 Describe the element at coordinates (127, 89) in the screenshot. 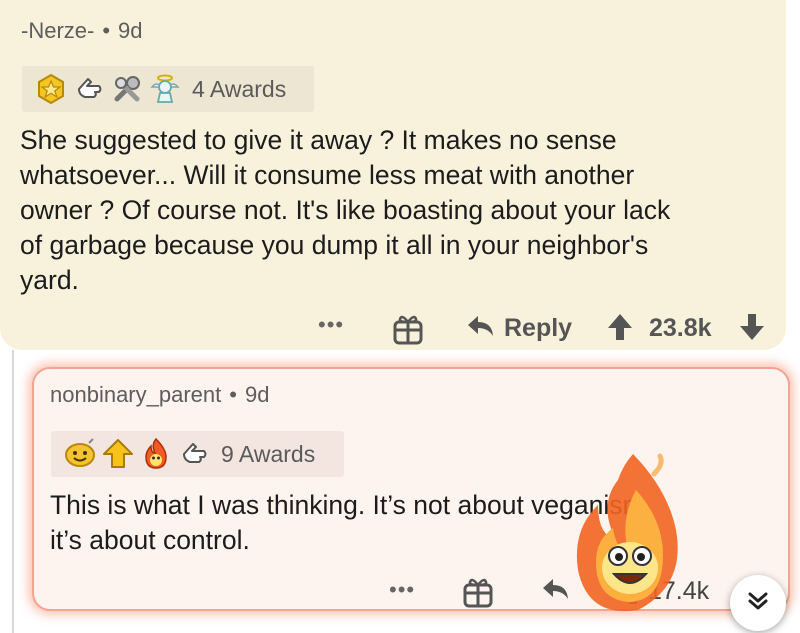

I see `wrench-award-icon` at that location.